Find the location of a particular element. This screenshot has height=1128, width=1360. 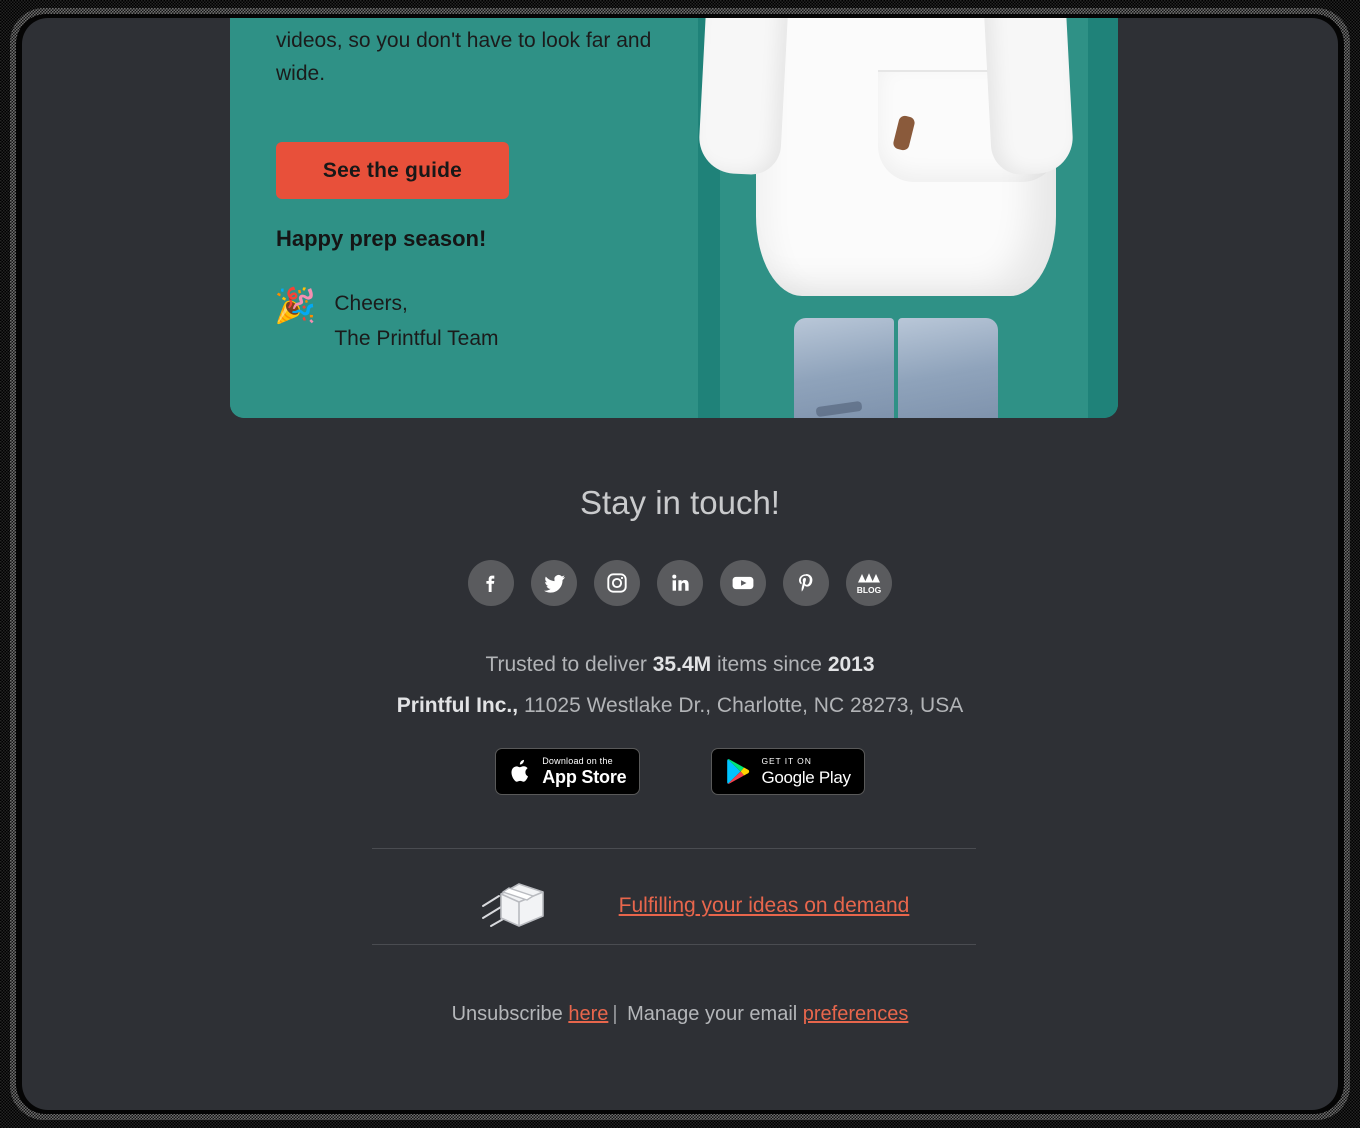

linkedin-icon is located at coordinates (680, 583).